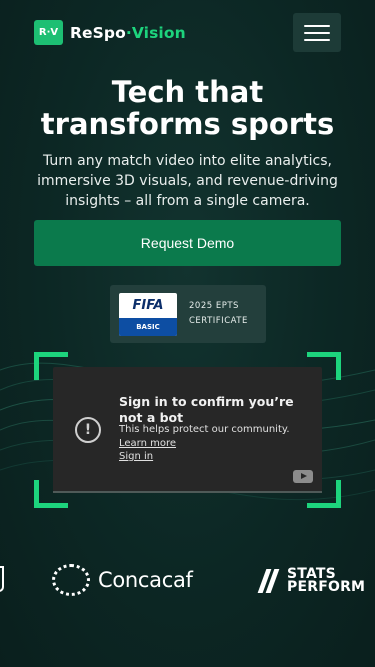 This screenshot has width=375, height=667. I want to click on stats-line2: PERFORM, so click(326, 587).